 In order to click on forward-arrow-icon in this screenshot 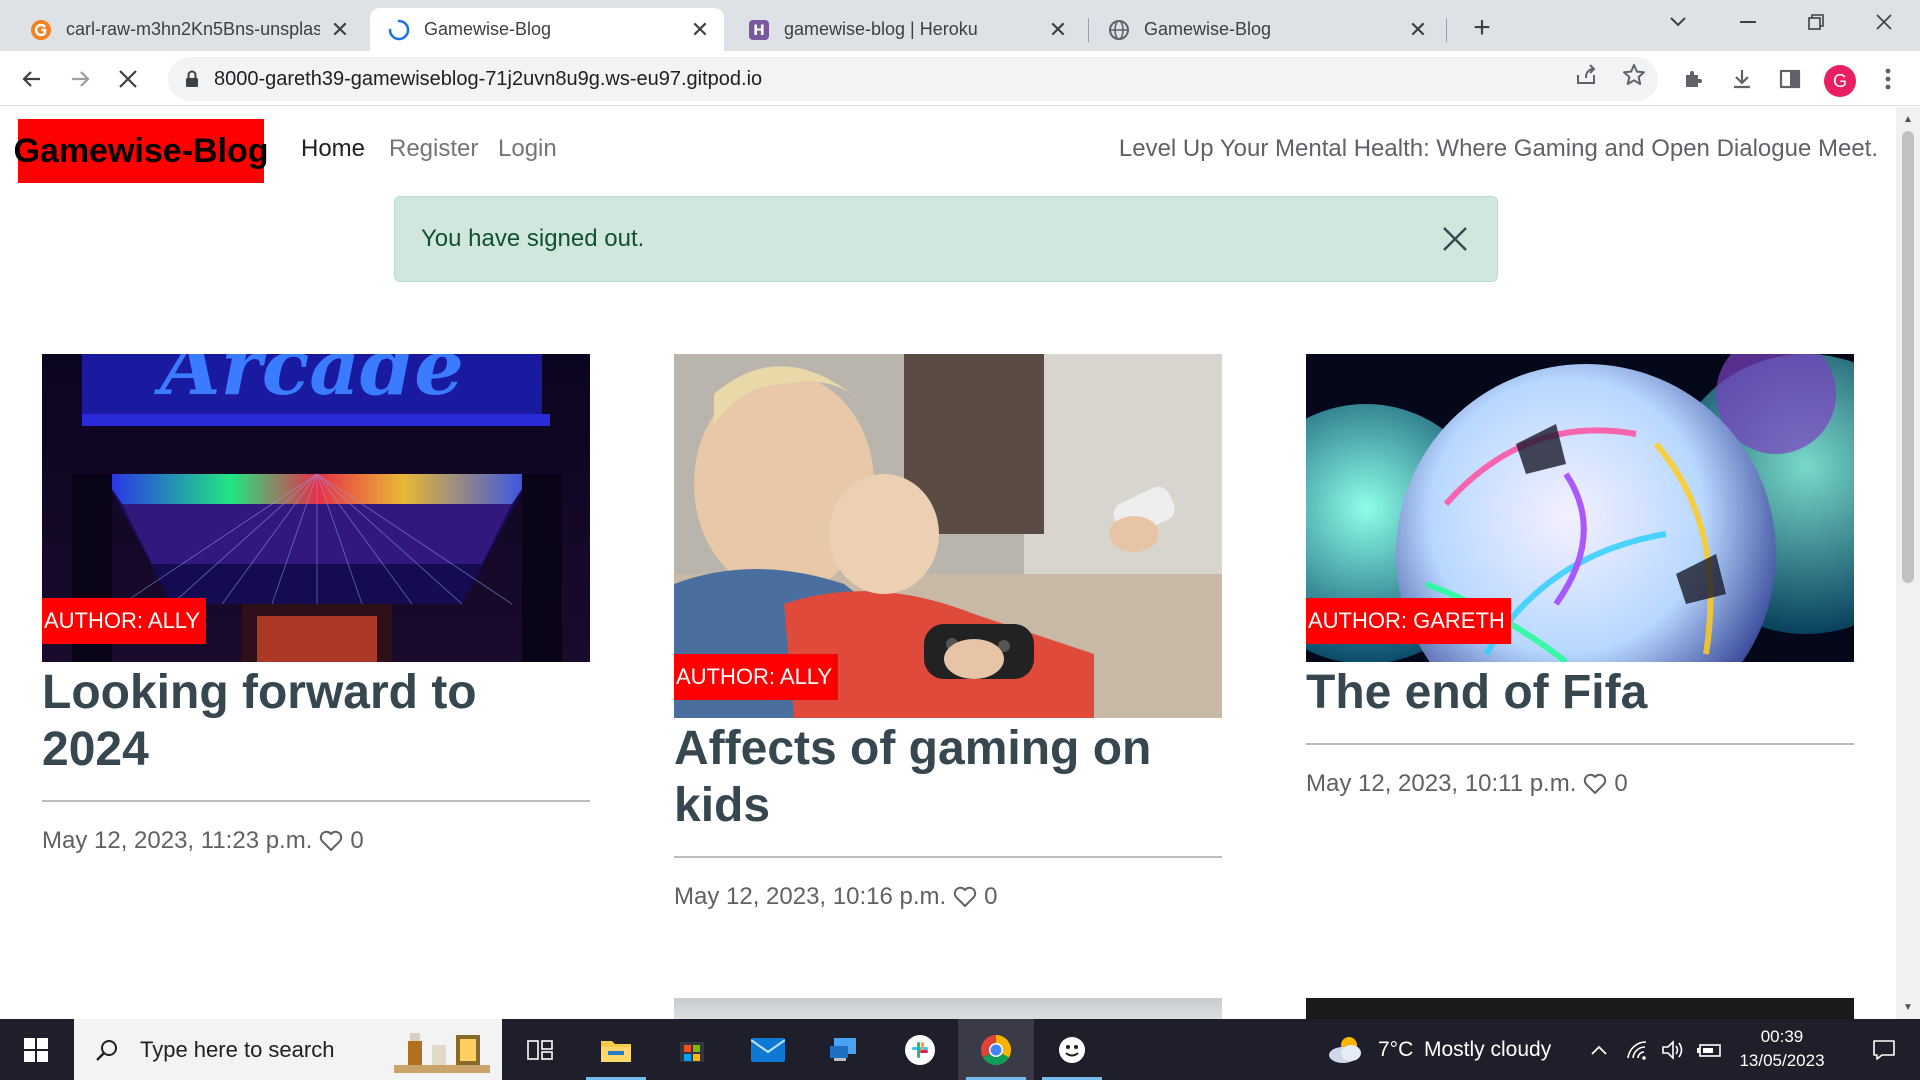, I will do `click(80, 79)`.